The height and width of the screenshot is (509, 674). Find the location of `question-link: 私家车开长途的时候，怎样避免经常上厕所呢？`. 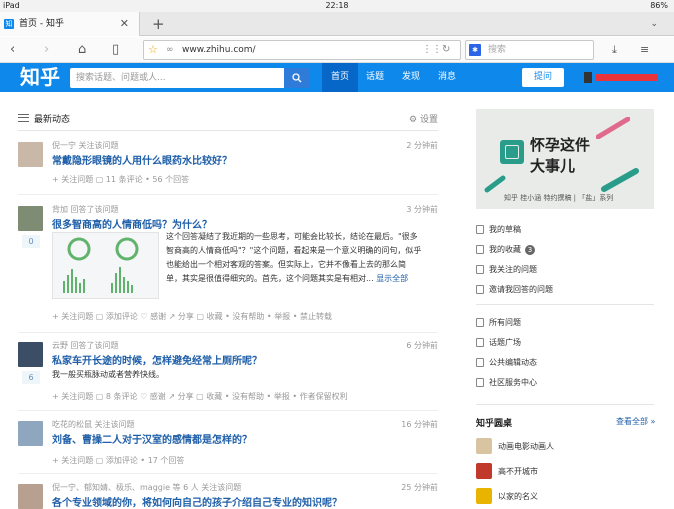

question-link: 私家车开长途的时候，怎样避免经常上厕所呢？ is located at coordinates (157, 359).